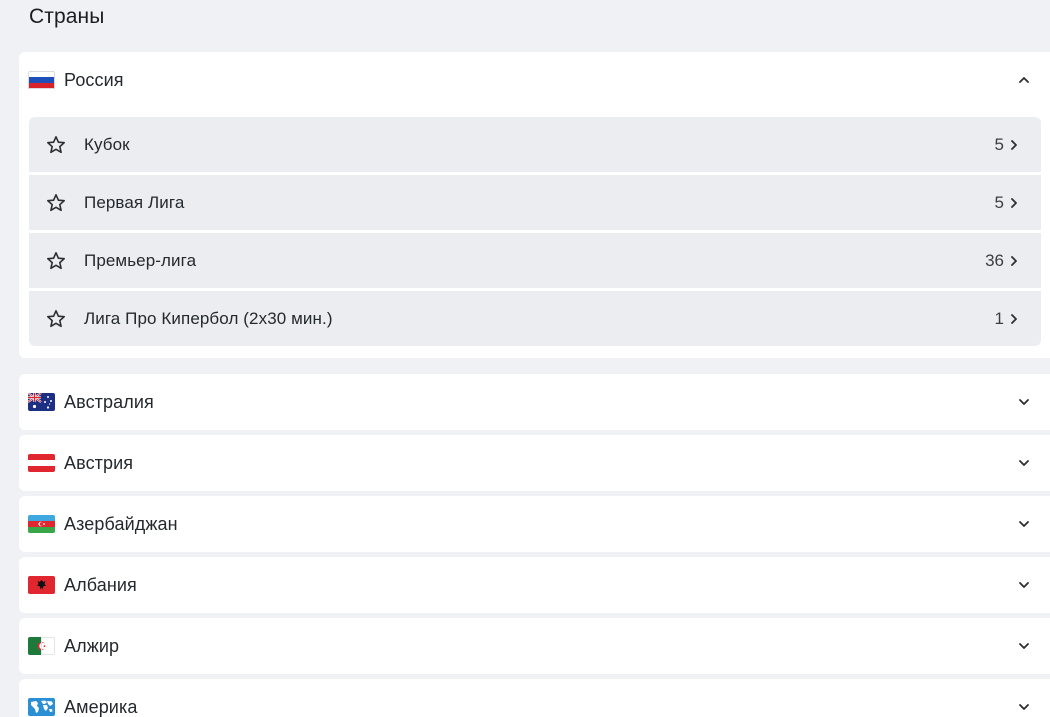 This screenshot has height=717, width=1050. Describe the element at coordinates (535, 260) in the screenshot. I see `league-row: Премьер-лига 36` at that location.